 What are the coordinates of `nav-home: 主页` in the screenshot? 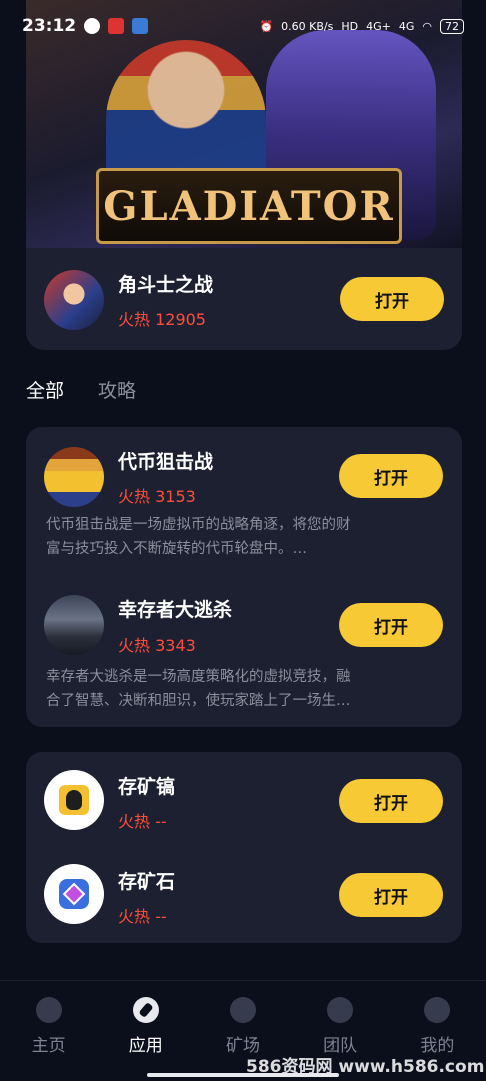 It's located at (49, 1031).